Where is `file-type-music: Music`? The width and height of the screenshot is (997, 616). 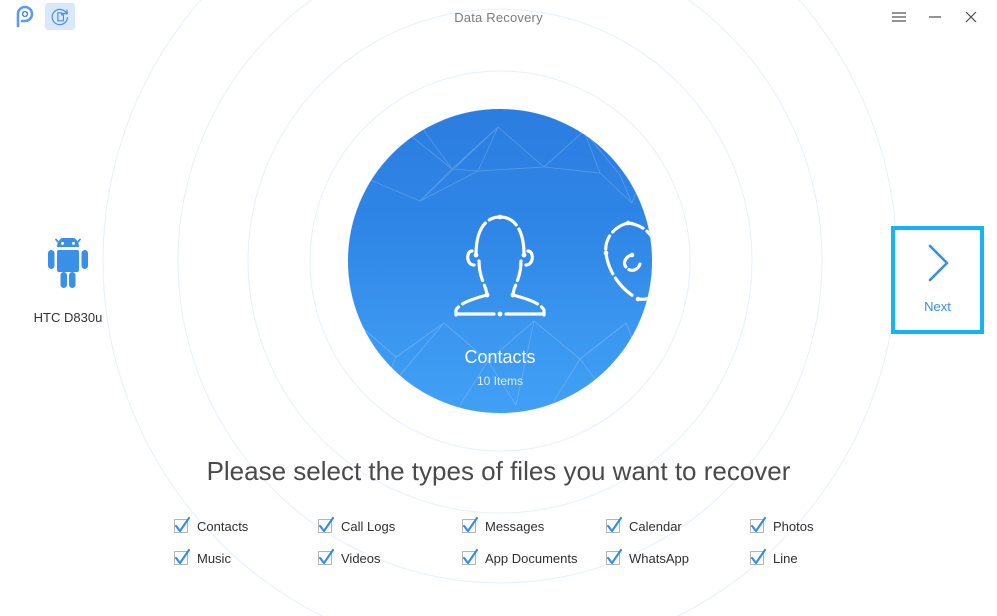
file-type-music: Music is located at coordinates (246, 558).